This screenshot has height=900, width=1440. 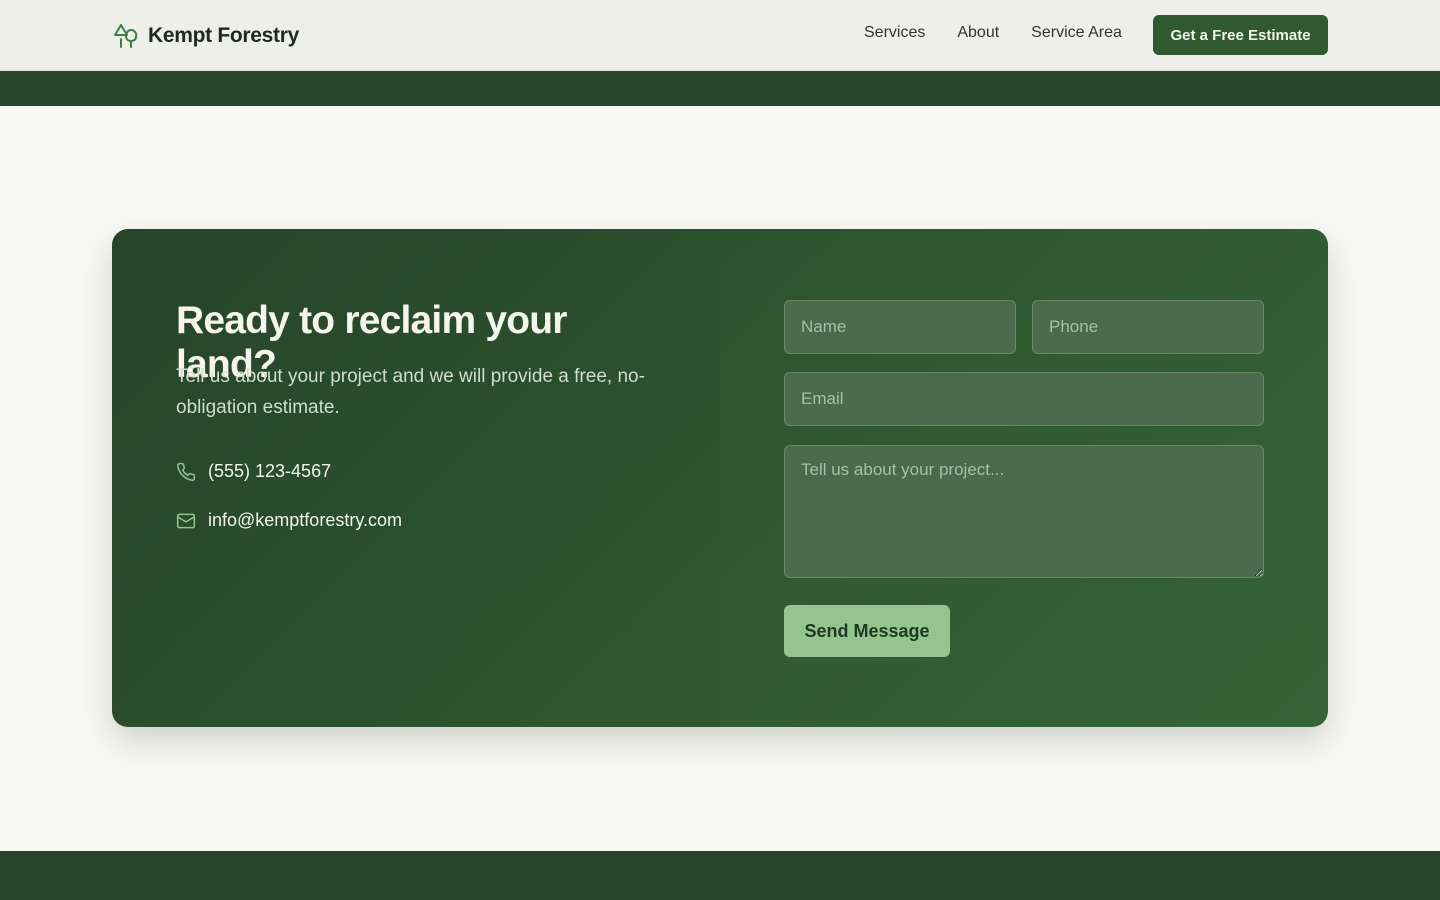 I want to click on contact-phone: (555) 123-4567, so click(x=270, y=471).